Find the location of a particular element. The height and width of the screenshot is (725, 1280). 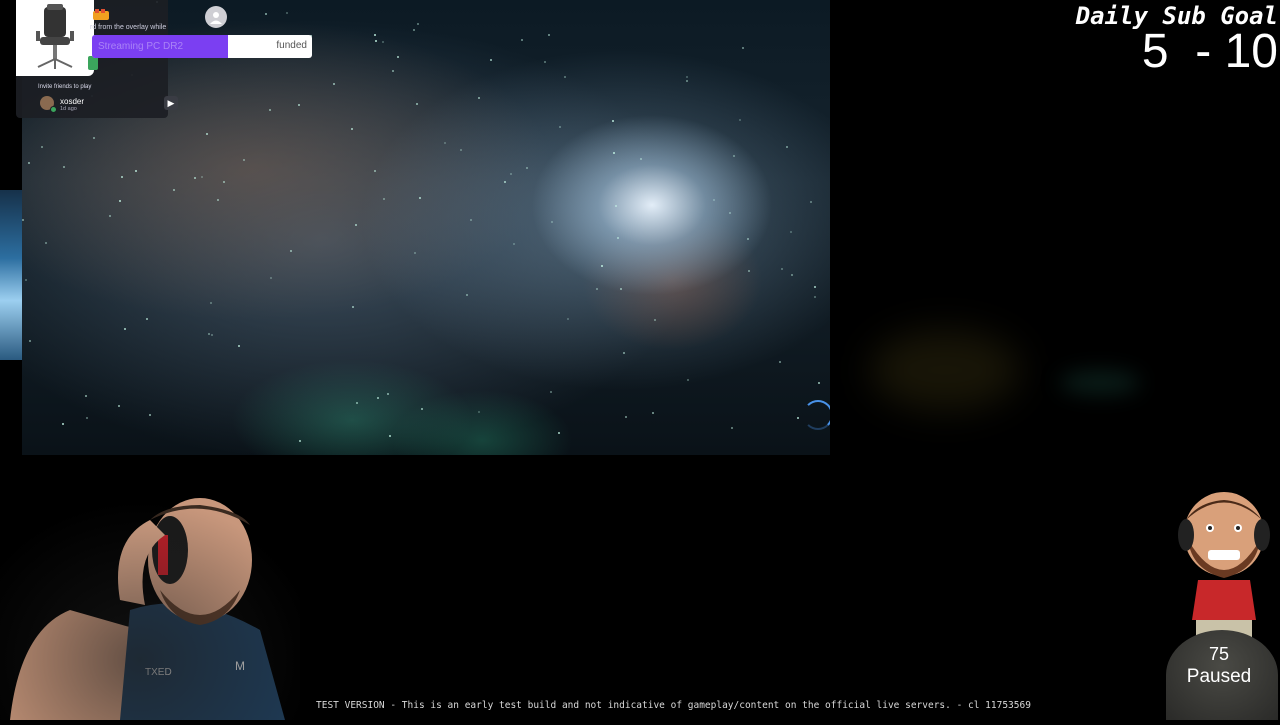

office-chair-icon is located at coordinates (55, 38).